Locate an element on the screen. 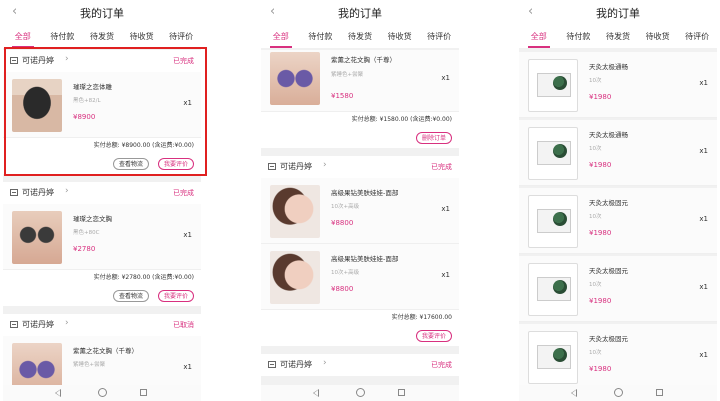 The width and height of the screenshot is (720, 401). product-spec: 紫睡色+尝聚 is located at coordinates (347, 75).